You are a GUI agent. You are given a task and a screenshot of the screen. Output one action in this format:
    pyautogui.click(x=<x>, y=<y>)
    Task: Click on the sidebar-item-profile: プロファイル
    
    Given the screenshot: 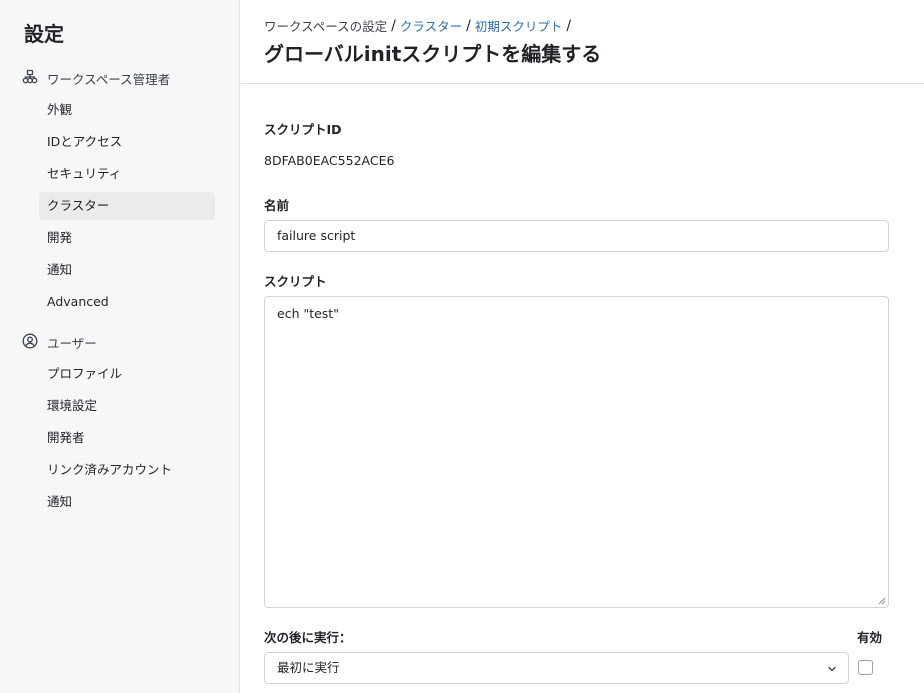 What is the action you would take?
    pyautogui.click(x=127, y=374)
    